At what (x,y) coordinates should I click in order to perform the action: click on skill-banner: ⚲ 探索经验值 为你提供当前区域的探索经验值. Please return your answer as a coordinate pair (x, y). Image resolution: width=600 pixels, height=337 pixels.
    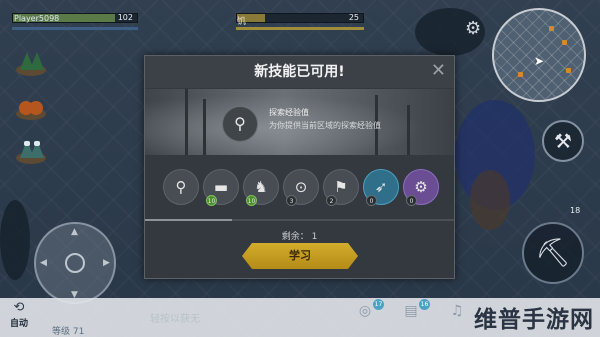
    Looking at the image, I should click on (299, 122).